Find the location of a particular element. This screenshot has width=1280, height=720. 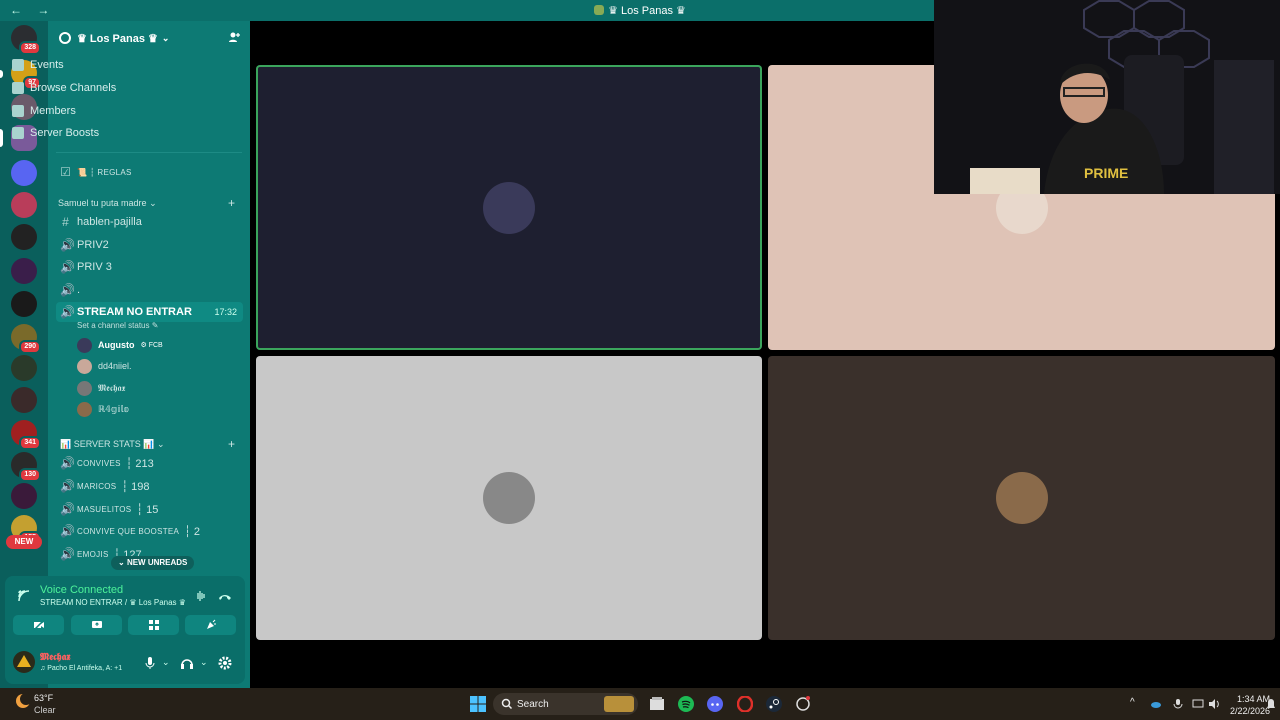

spotify-icon is located at coordinates (686, 704).